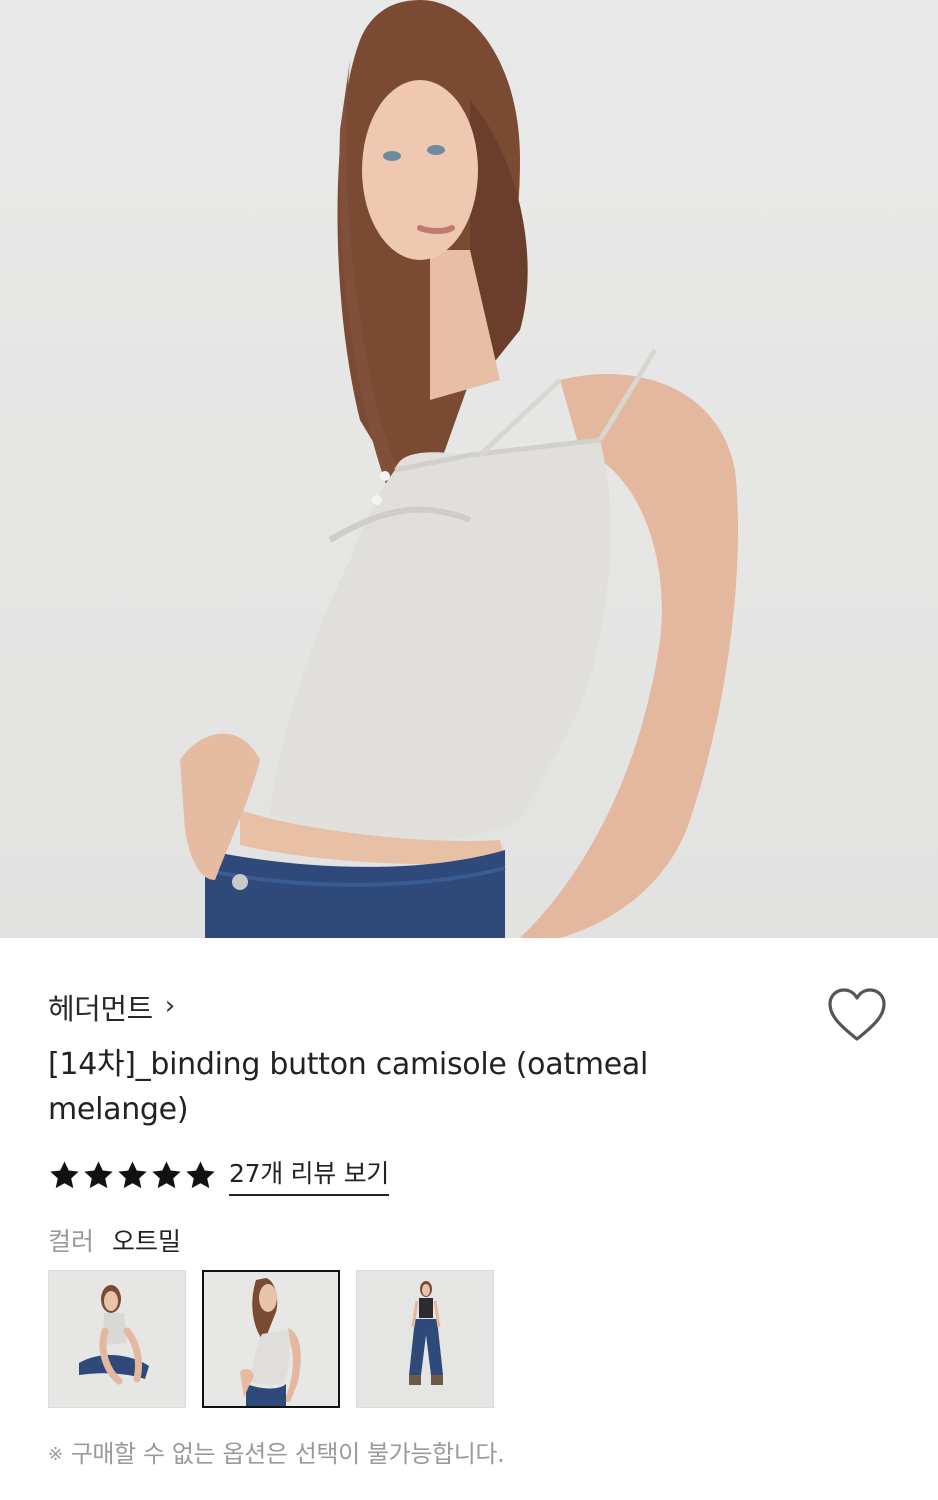 This screenshot has height=1500, width=938. I want to click on color-thumbnails, so click(271, 1339).